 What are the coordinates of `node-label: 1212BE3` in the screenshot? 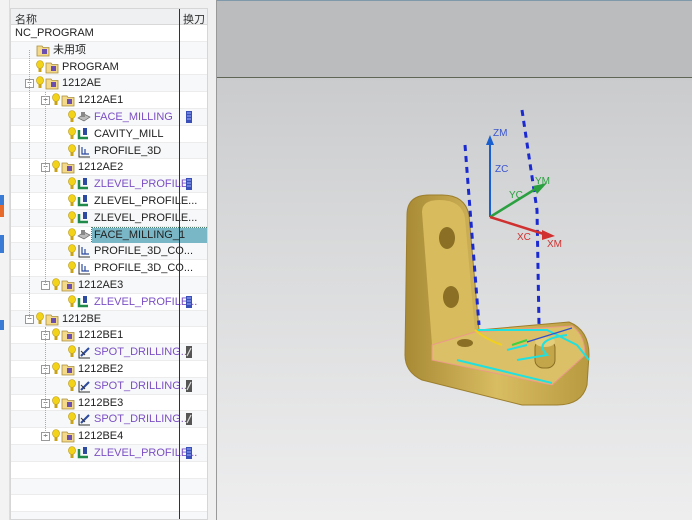 It's located at (99, 403).